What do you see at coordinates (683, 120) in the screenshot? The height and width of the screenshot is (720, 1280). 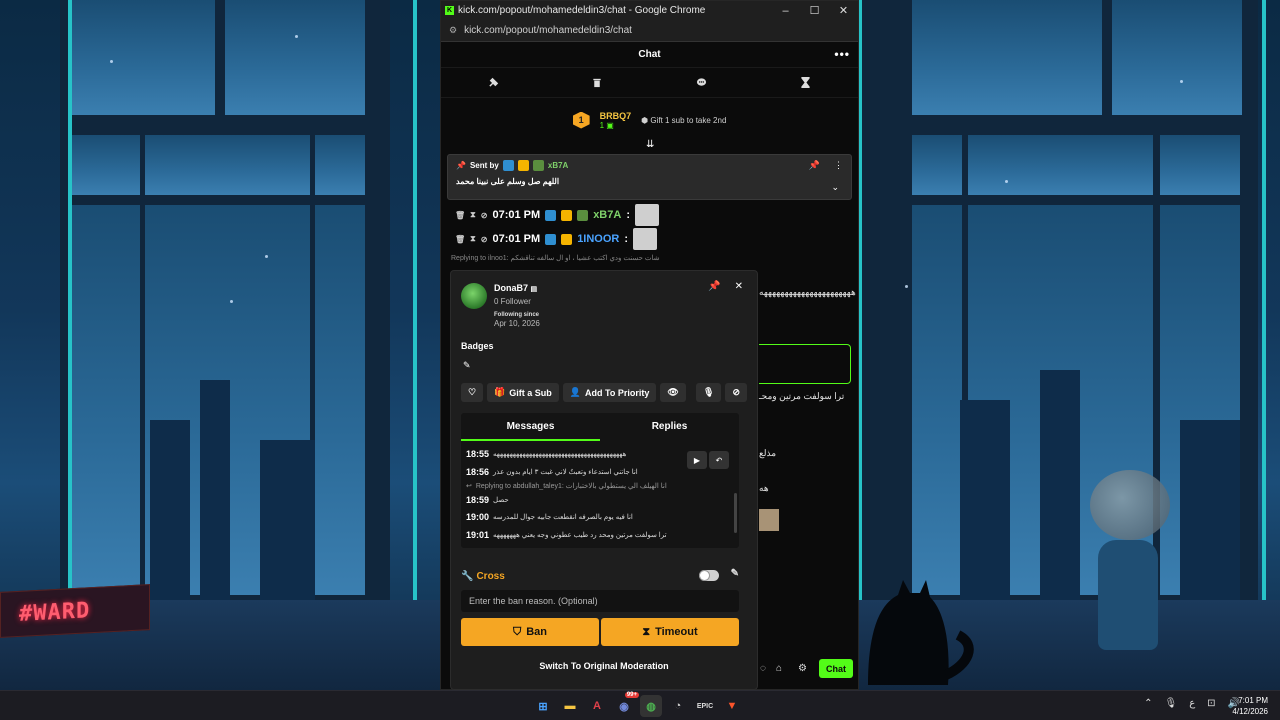 I see `gift-sub-prompt: ⬢ Gift 1 sub to take 2nd` at bounding box center [683, 120].